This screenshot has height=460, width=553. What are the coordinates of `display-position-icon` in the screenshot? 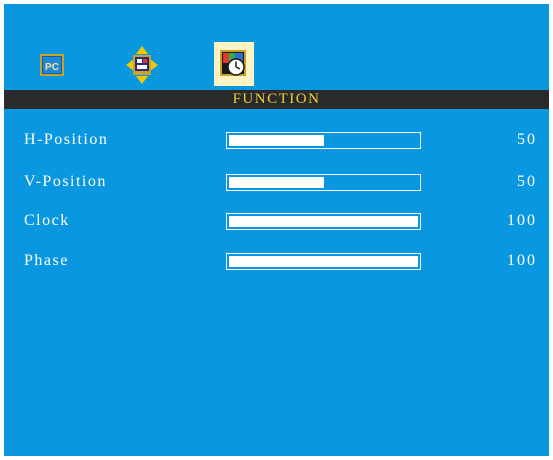 It's located at (142, 64).